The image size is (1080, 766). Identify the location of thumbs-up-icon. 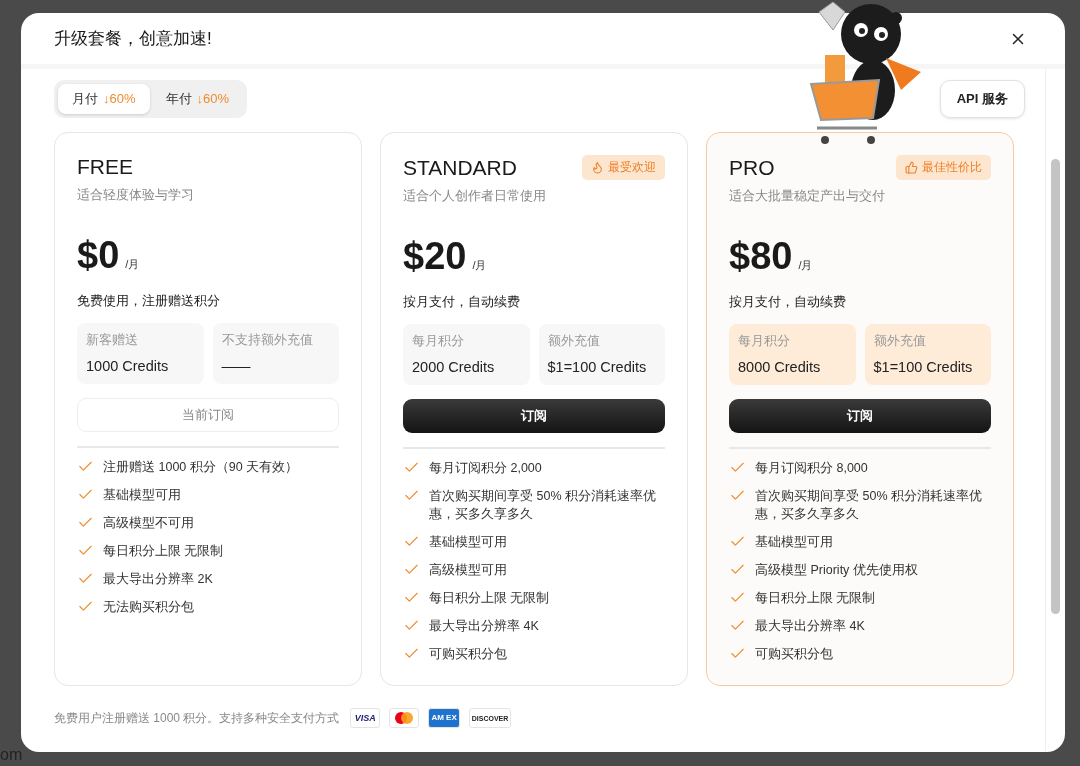
(911, 167).